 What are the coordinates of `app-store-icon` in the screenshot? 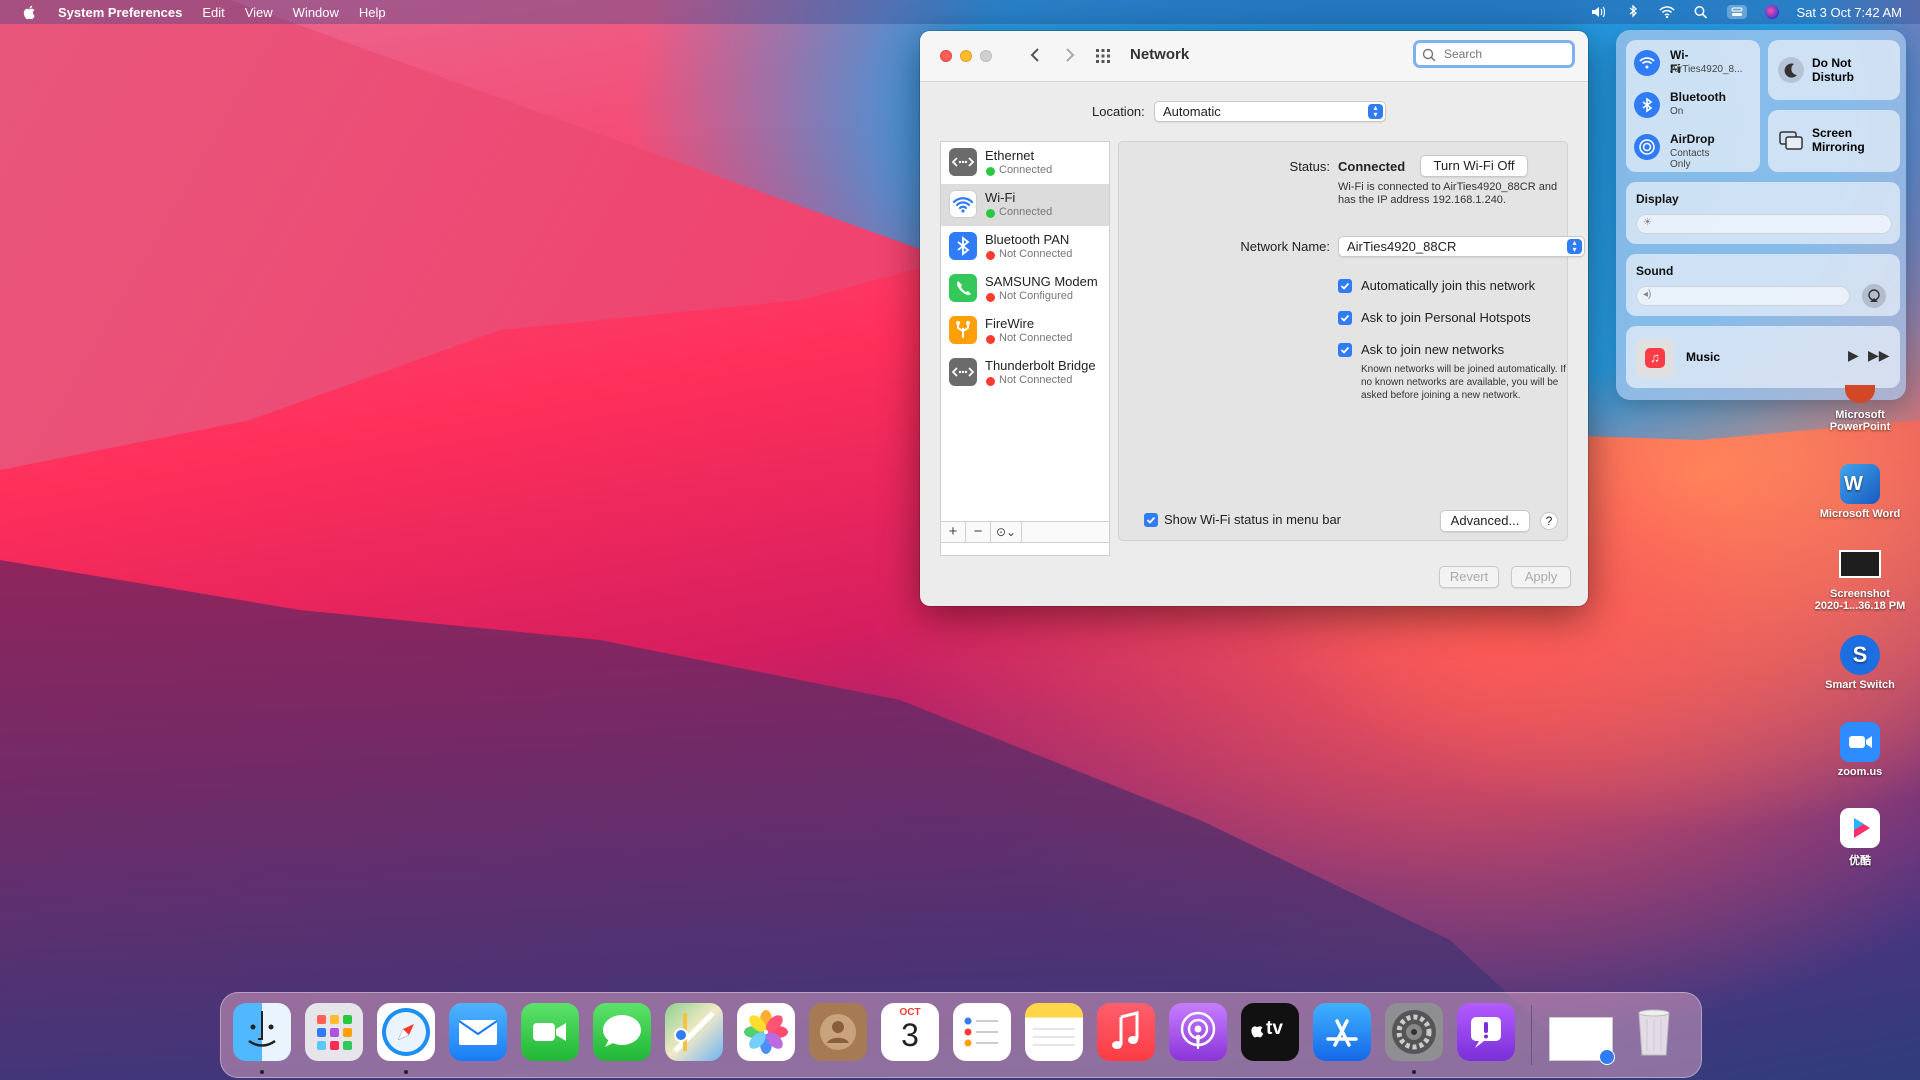 It's located at (1342, 1033).